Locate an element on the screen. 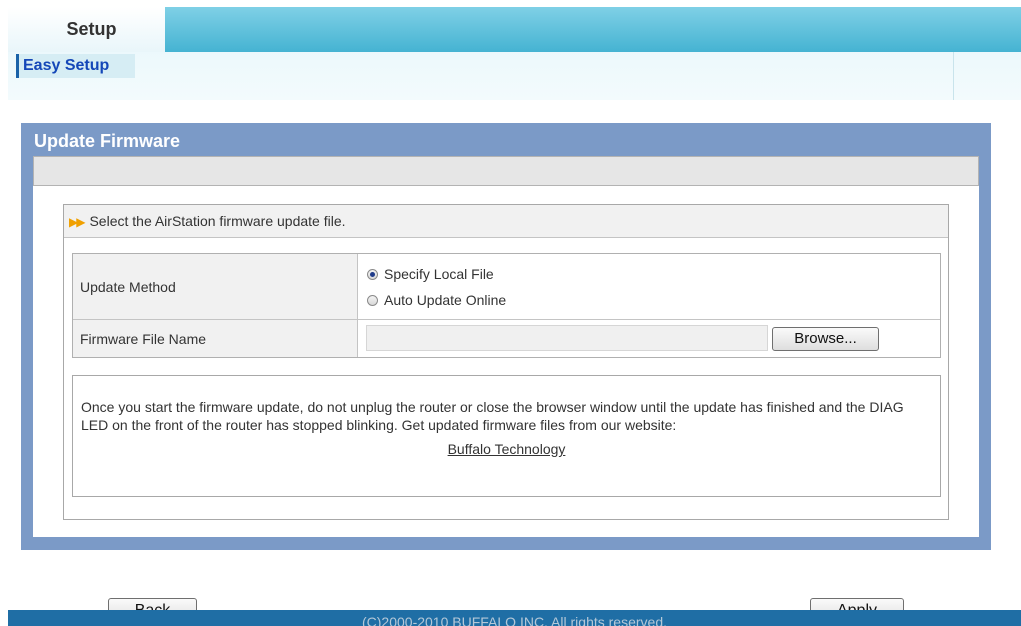  tab-setup: Setup is located at coordinates (86, 29).